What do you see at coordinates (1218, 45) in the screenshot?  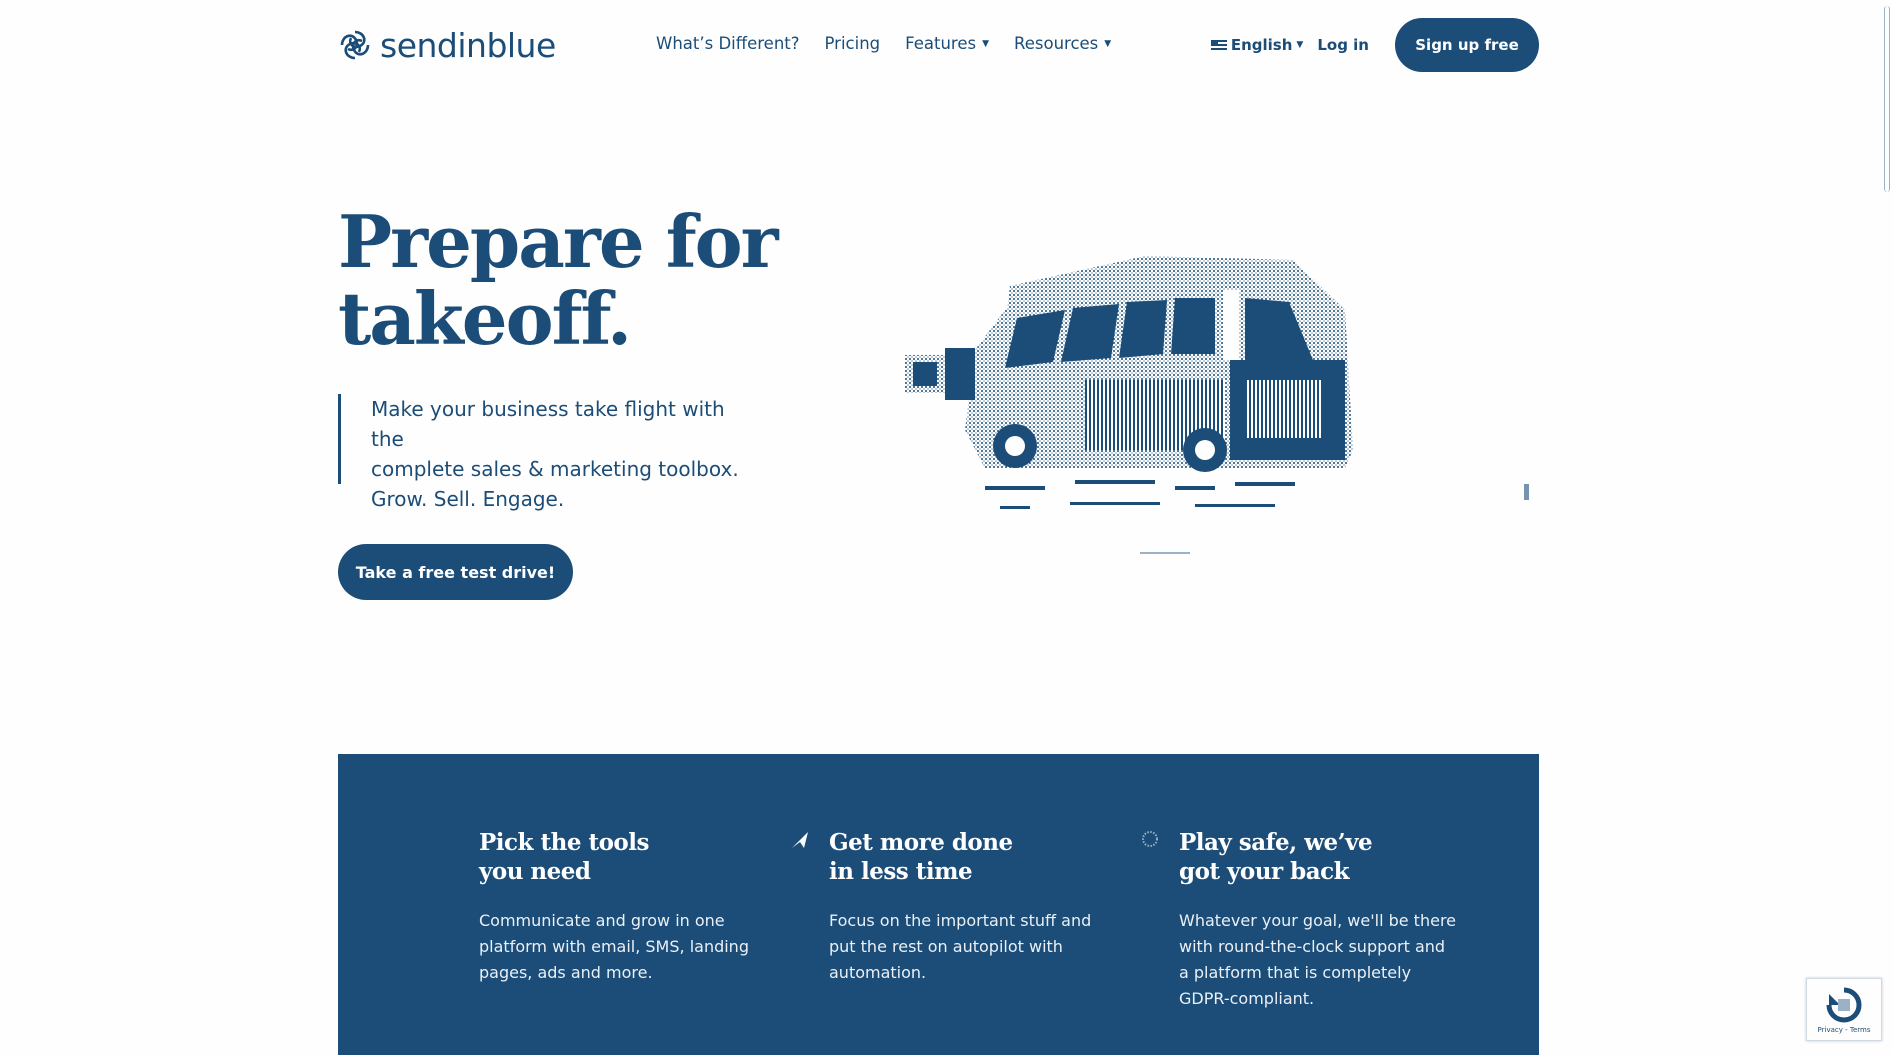 I see `us-flag-icon` at bounding box center [1218, 45].